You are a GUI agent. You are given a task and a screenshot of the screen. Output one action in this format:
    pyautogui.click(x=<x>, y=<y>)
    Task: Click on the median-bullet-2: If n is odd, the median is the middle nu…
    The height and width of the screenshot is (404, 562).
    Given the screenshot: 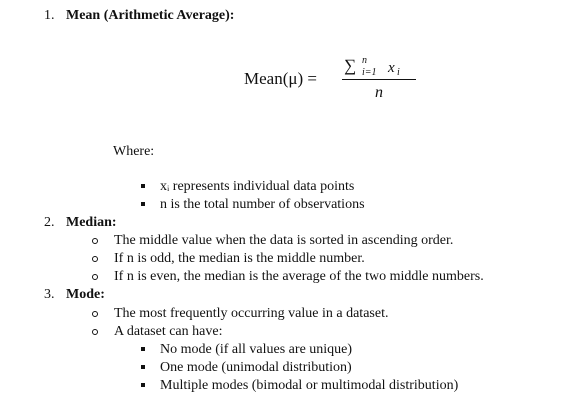 What is the action you would take?
    pyautogui.click(x=239, y=258)
    